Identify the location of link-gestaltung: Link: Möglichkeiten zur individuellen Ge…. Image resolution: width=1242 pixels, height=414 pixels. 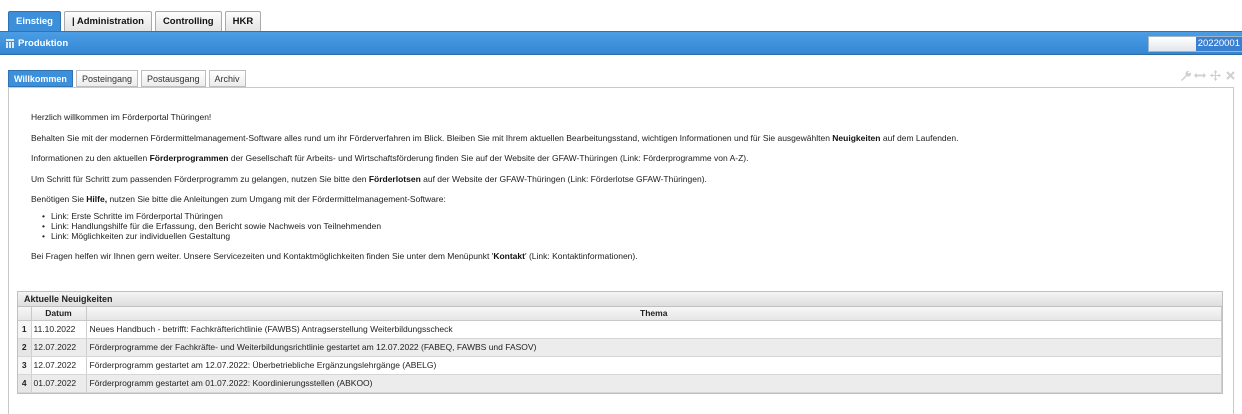
(634, 236).